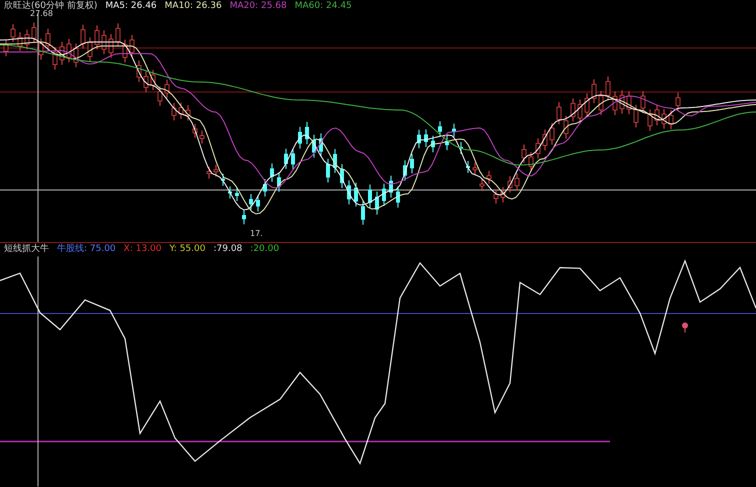  I want to click on moving-average-label: MA20: 25.68, so click(258, 6).